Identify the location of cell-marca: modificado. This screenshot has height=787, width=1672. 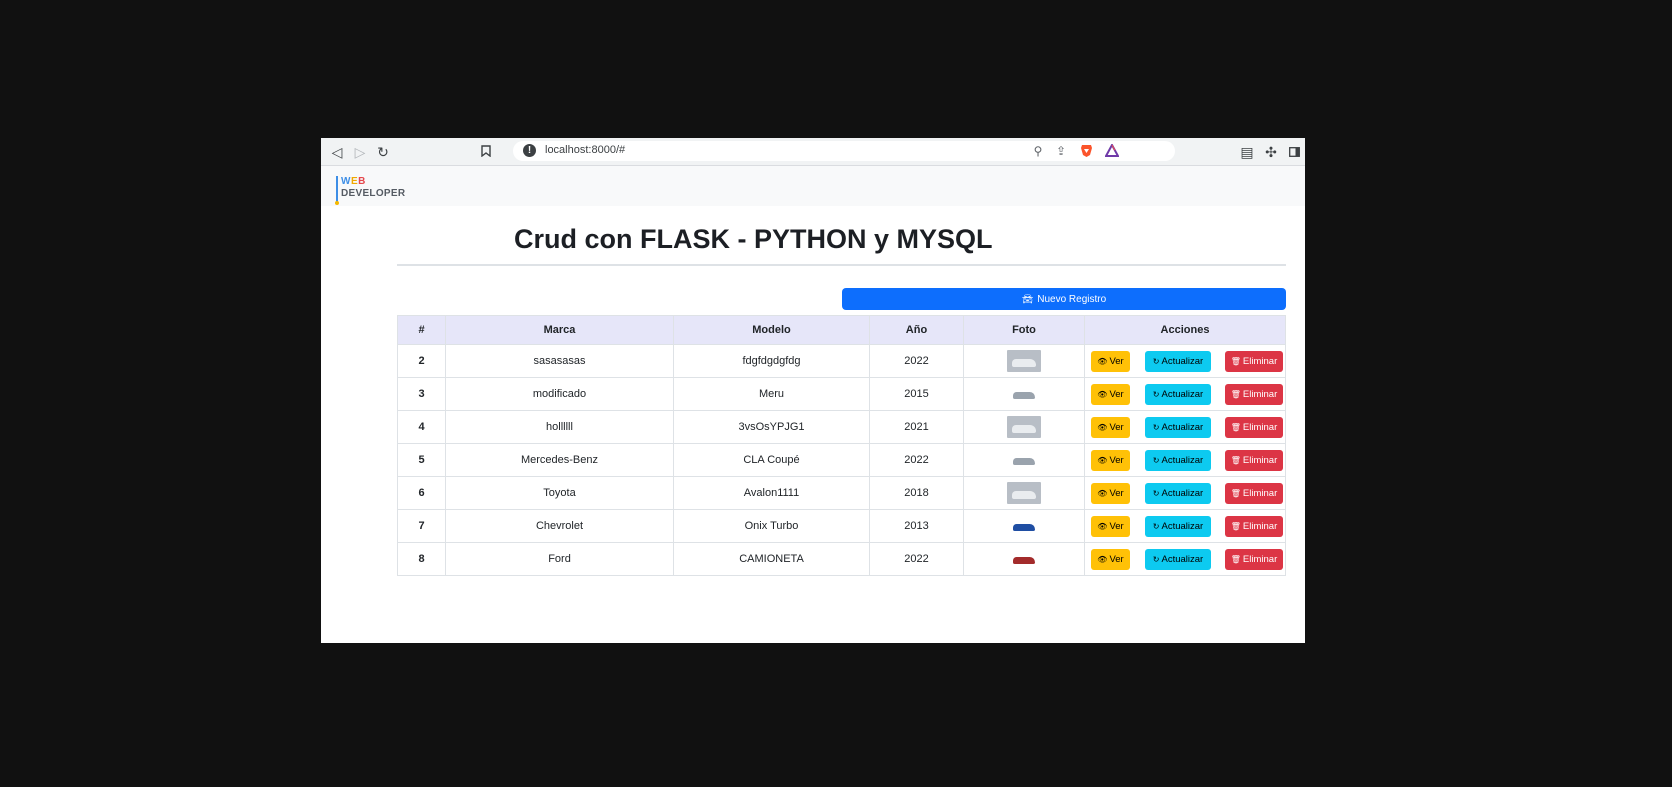
(559, 394).